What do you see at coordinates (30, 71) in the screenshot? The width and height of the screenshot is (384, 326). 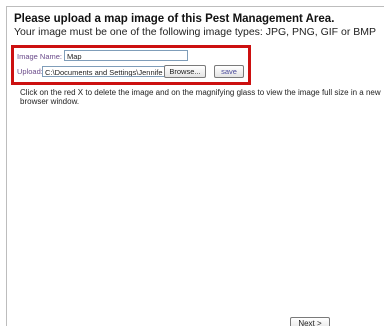 I see `upload-label: Upload:` at bounding box center [30, 71].